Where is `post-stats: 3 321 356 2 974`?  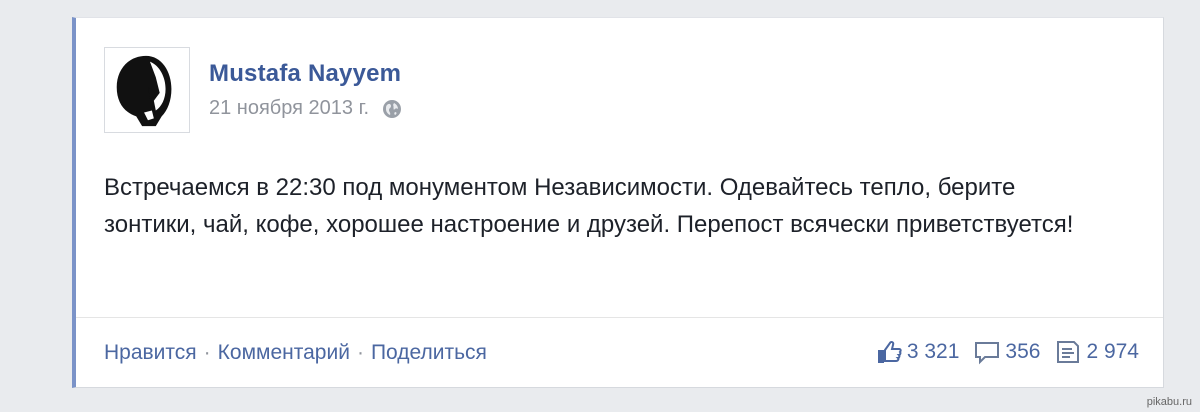 post-stats: 3 321 356 2 974 is located at coordinates (1000, 352).